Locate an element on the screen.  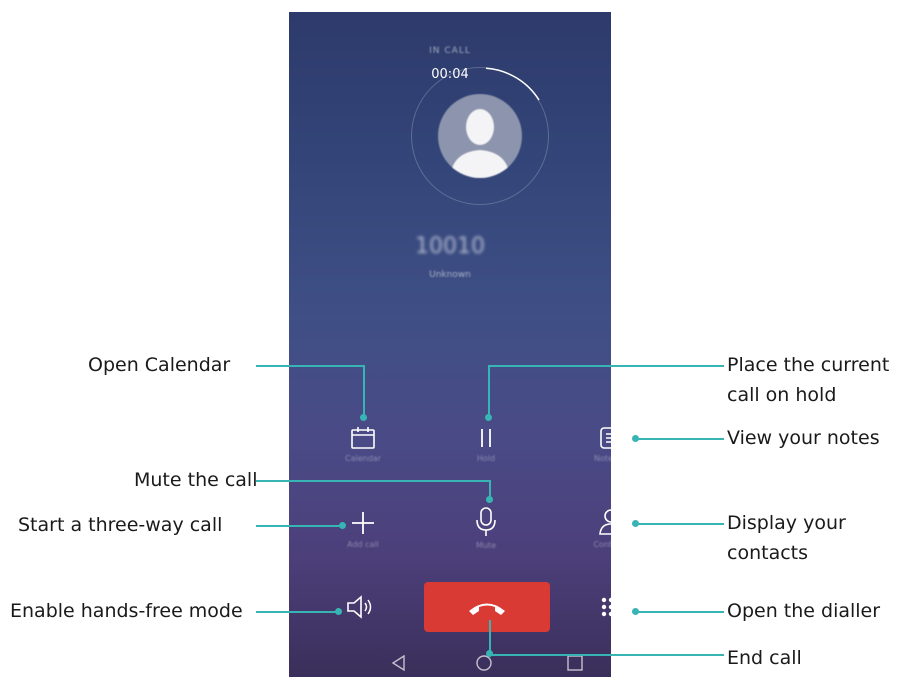
annotation-hands-free: Enable hands-free mode is located at coordinates (126, 611).